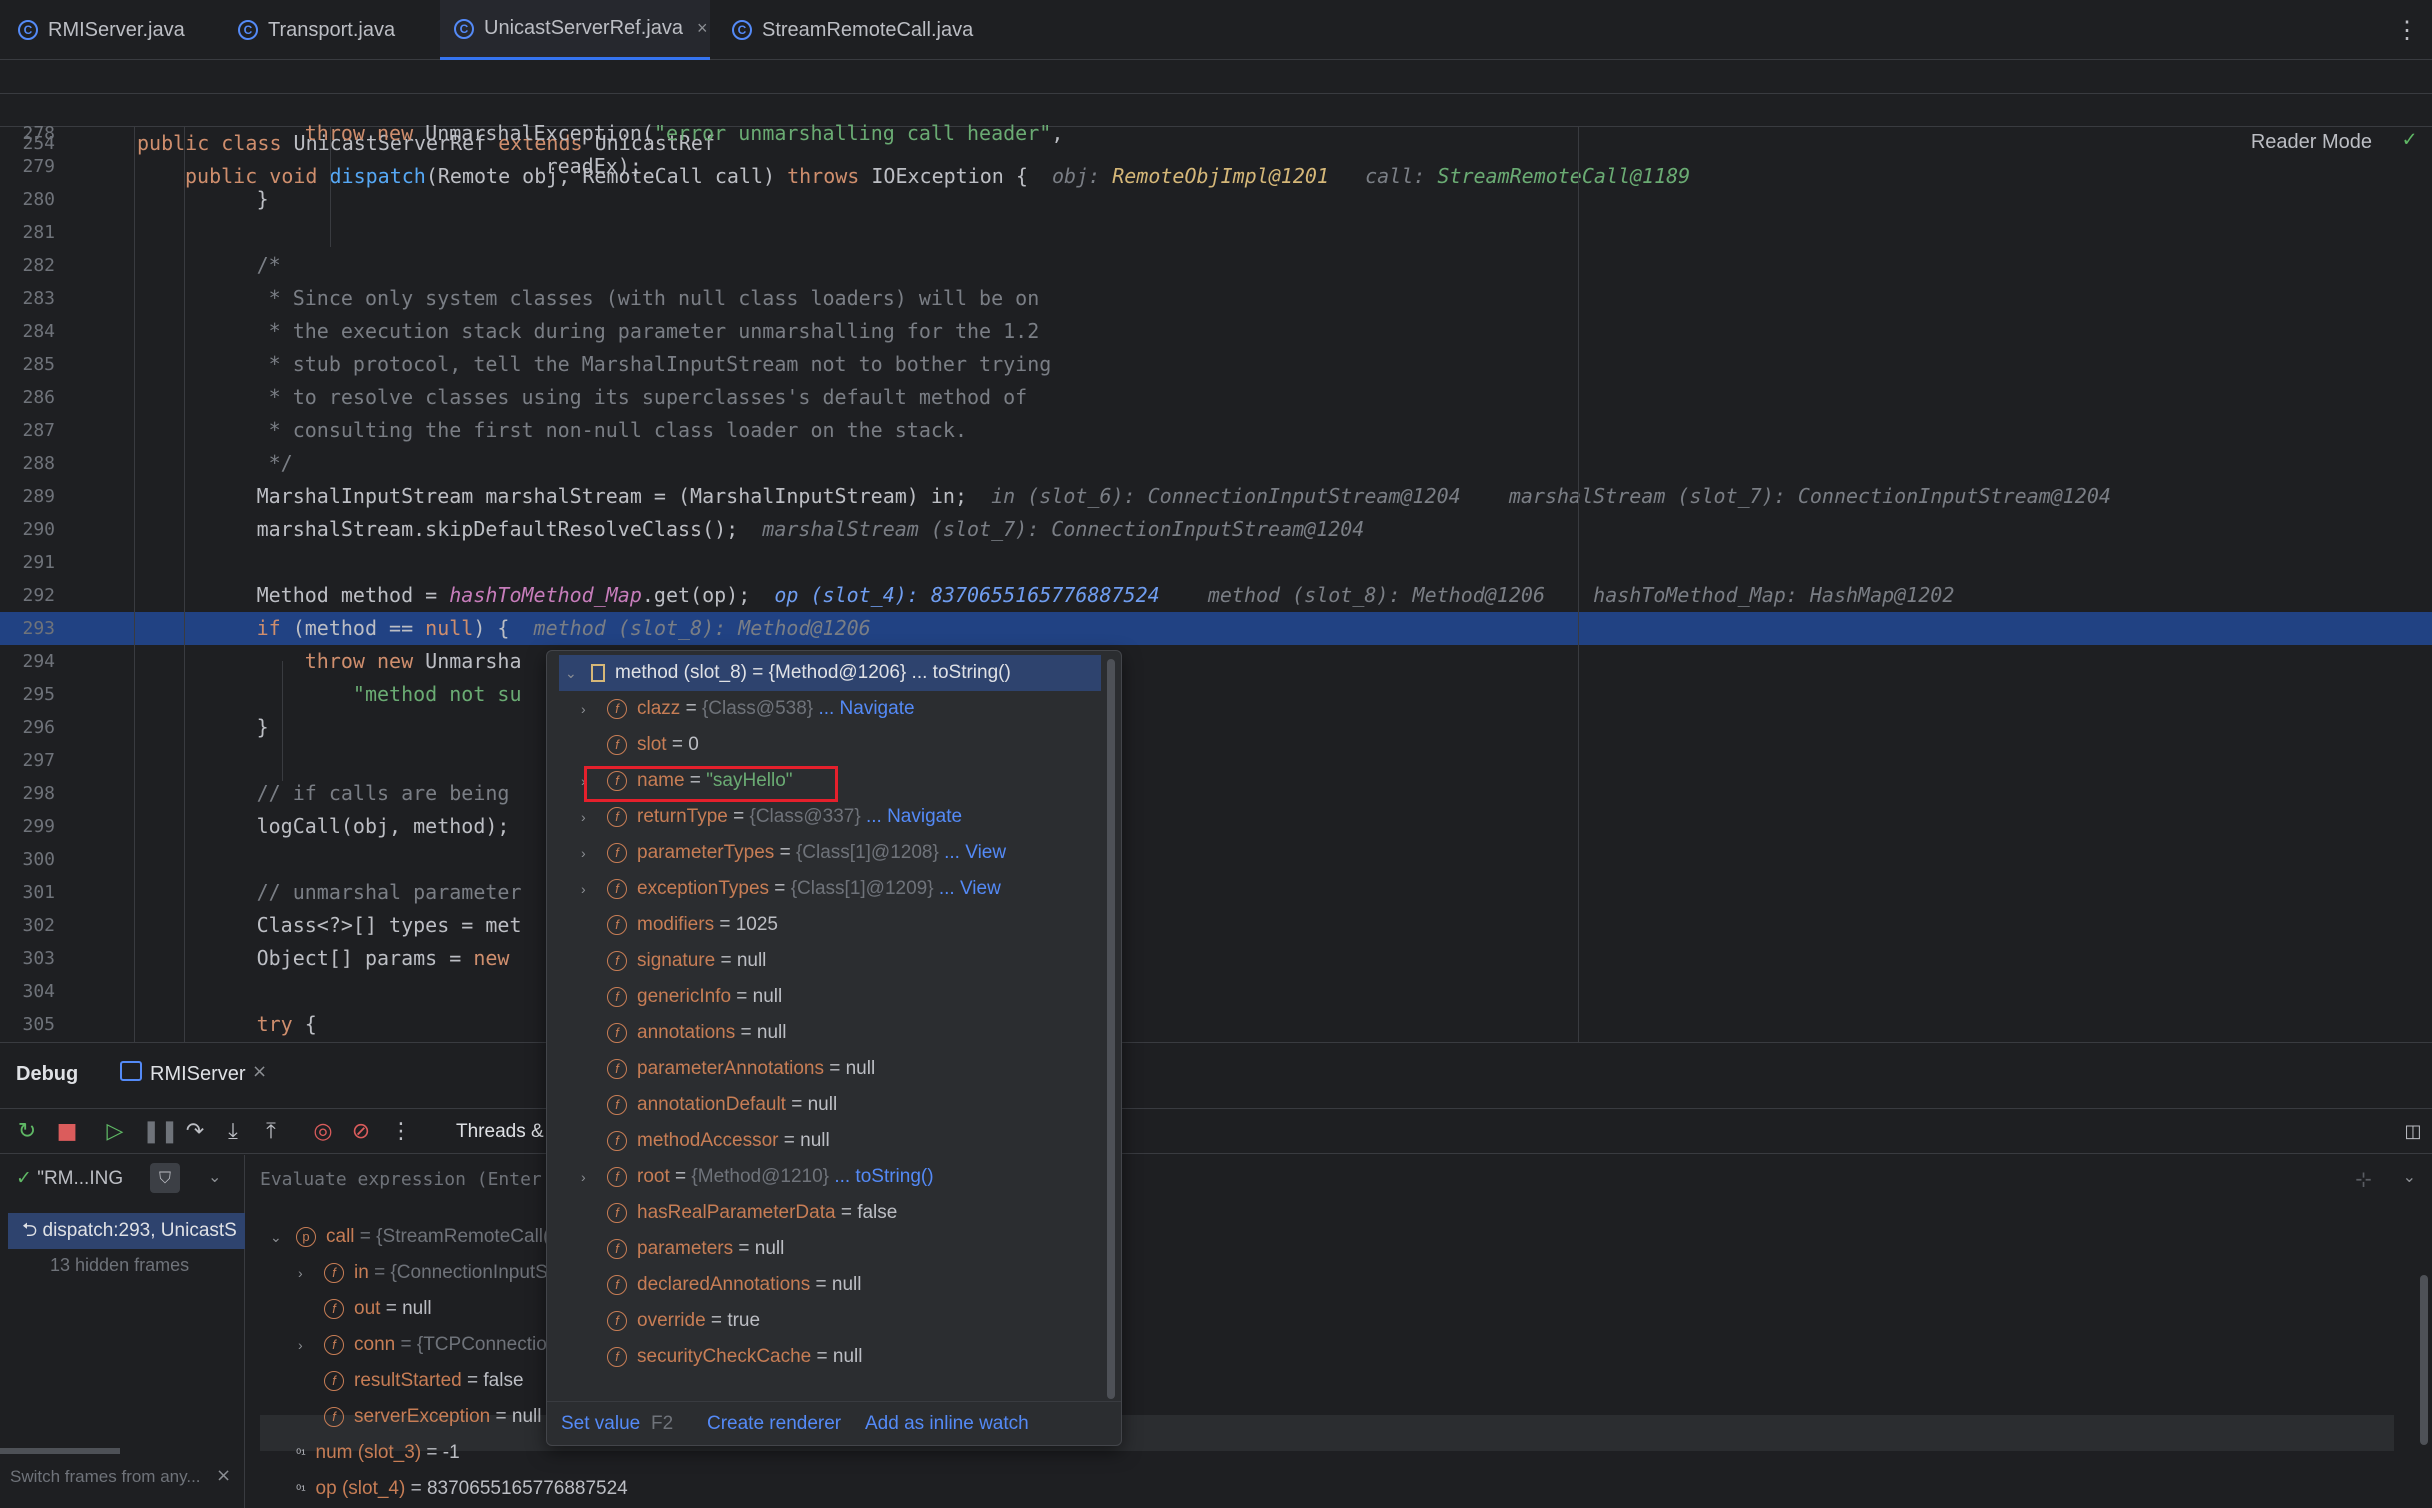 Image resolution: width=2432 pixels, height=1508 pixels. I want to click on code-line: 301 // unmarshal parameter, so click(1216, 892).